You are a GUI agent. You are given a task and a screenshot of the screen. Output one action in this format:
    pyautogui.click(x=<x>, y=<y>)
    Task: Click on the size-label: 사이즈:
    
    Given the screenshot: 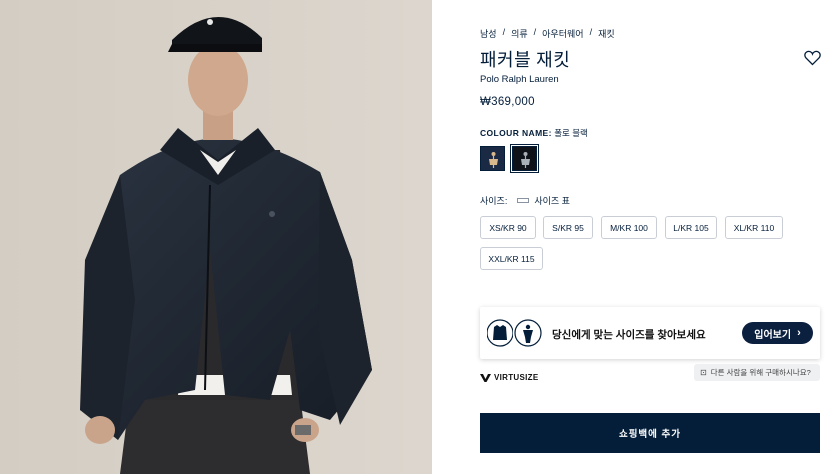 What is the action you would take?
    pyautogui.click(x=494, y=201)
    